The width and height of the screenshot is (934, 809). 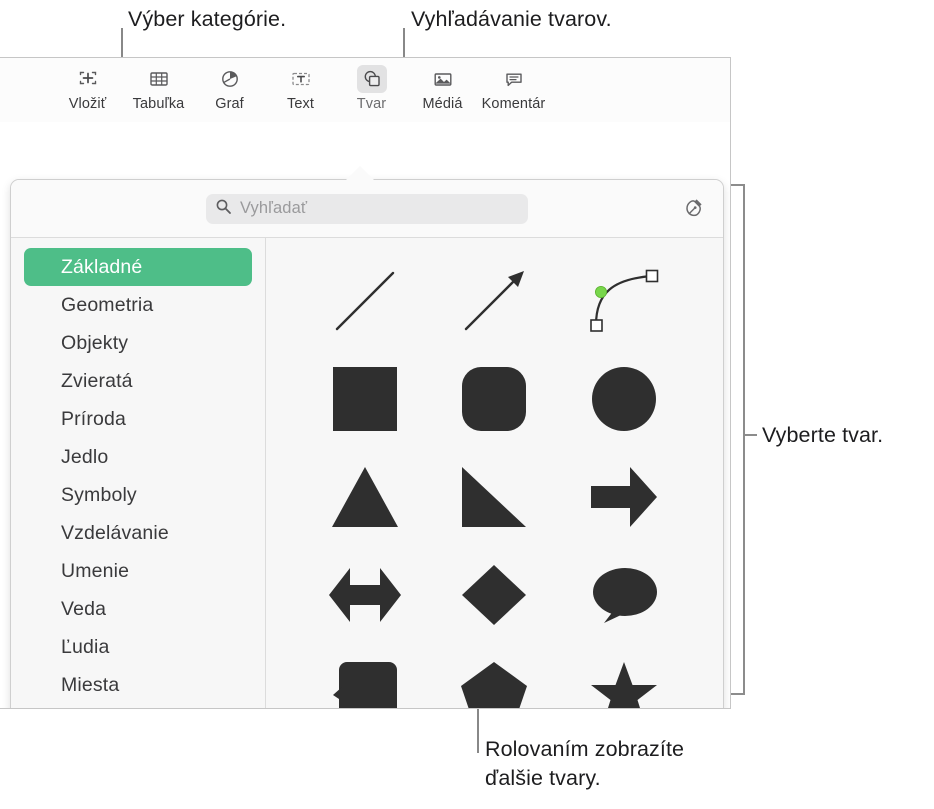 I want to click on shape-double-arrow, so click(x=365, y=595).